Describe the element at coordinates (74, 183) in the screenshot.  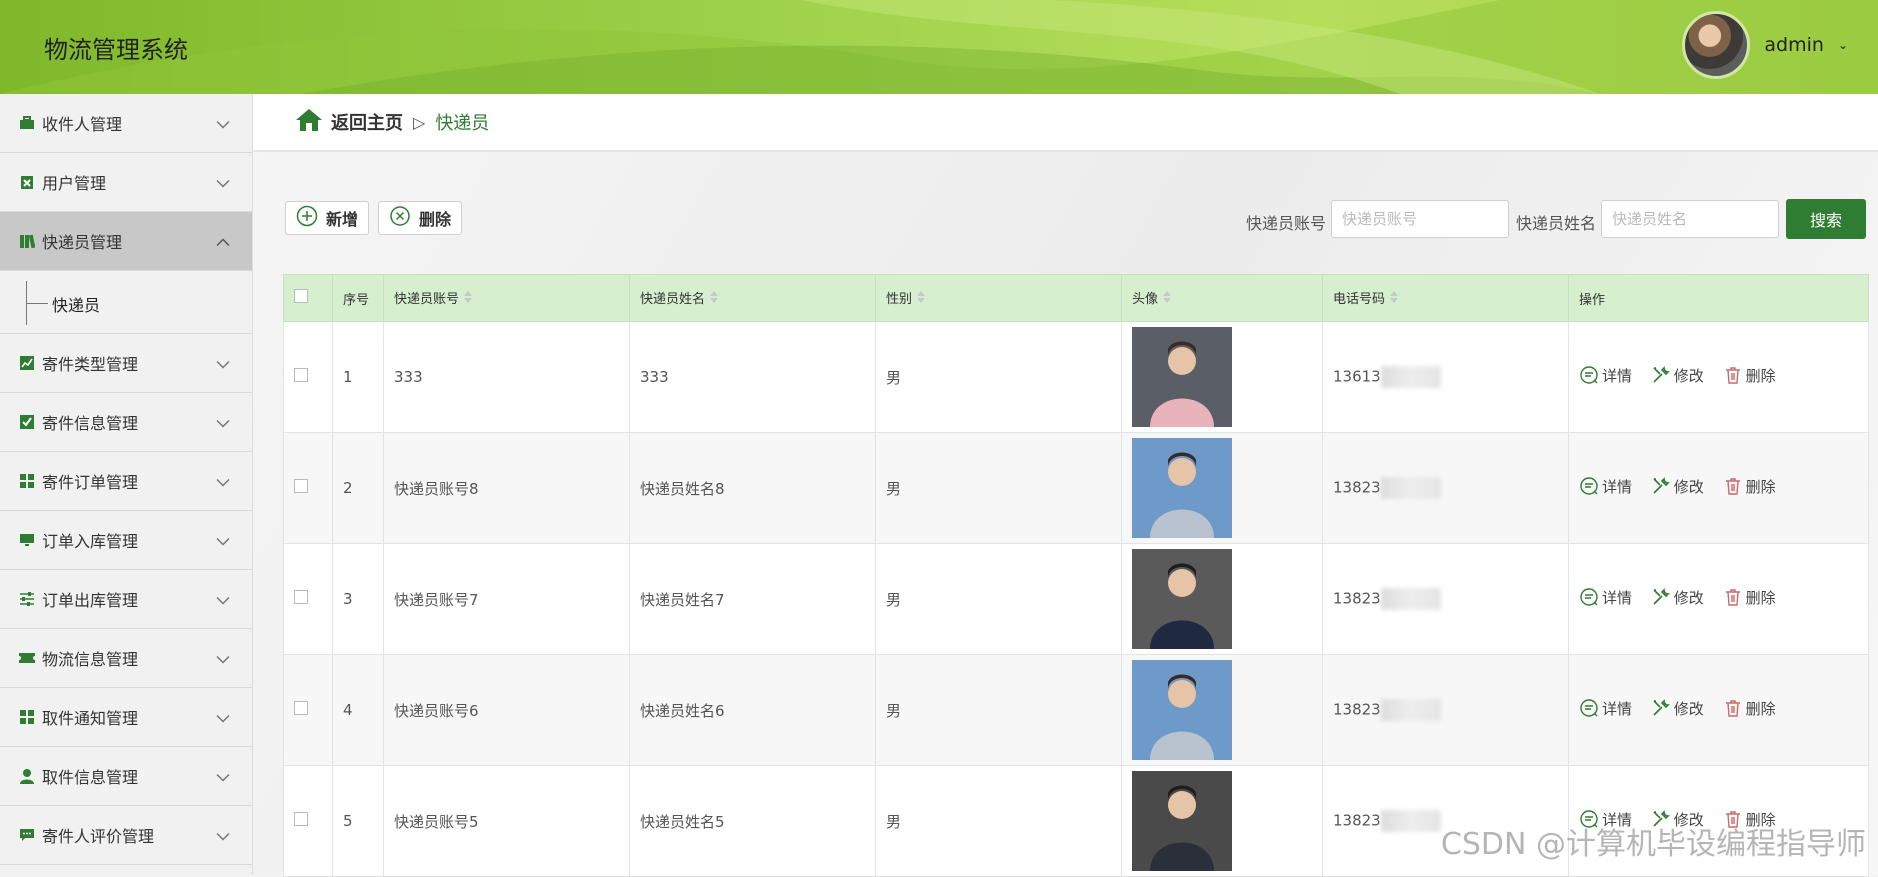
I see `sidebar-item-label: 用户管理` at that location.